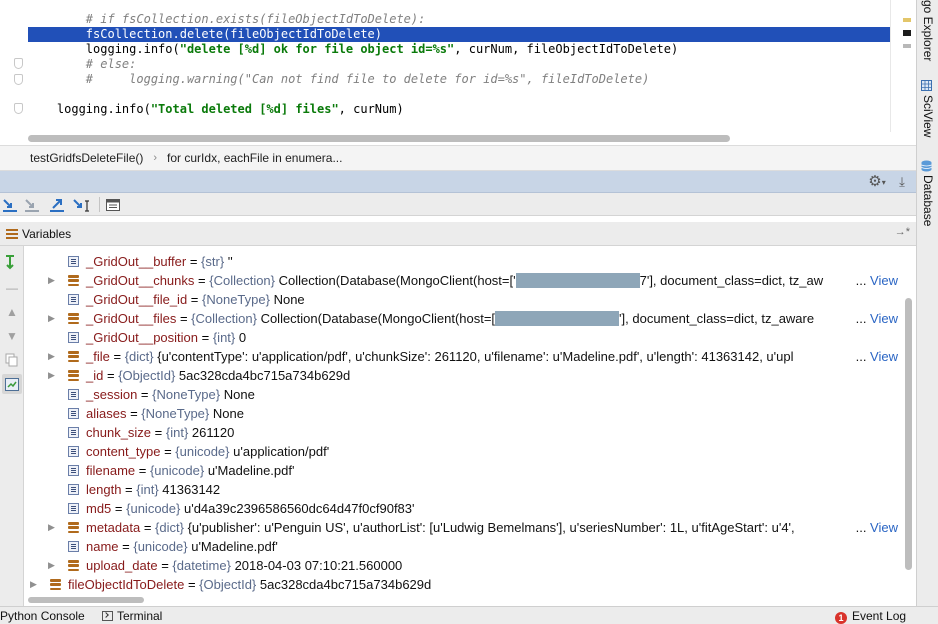 This screenshot has height=624, width=938. Describe the element at coordinates (82, 204) in the screenshot. I see `run-to-cursor-icon` at that location.